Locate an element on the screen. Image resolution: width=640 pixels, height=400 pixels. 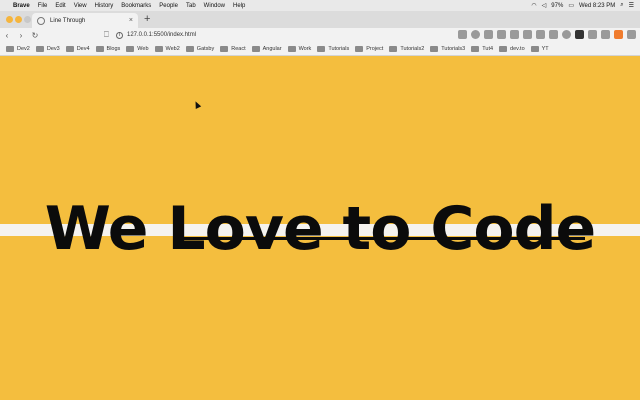
bookmark-folder: Tutorials3 is located at coordinates (448, 48).